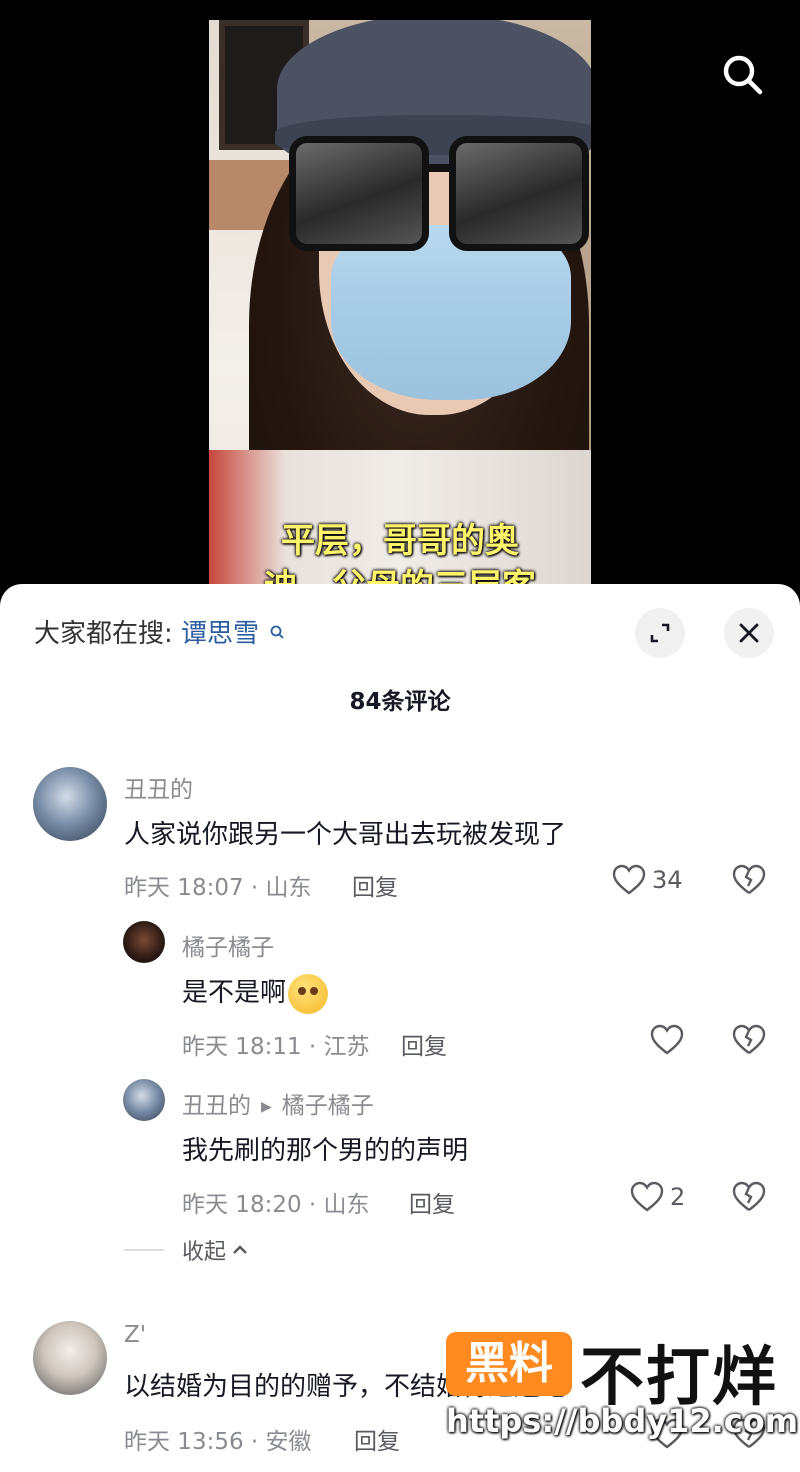 This screenshot has width=800, height=1472. I want to click on search-suggestion: 大家都在搜: 谭思雪, so click(159, 634).